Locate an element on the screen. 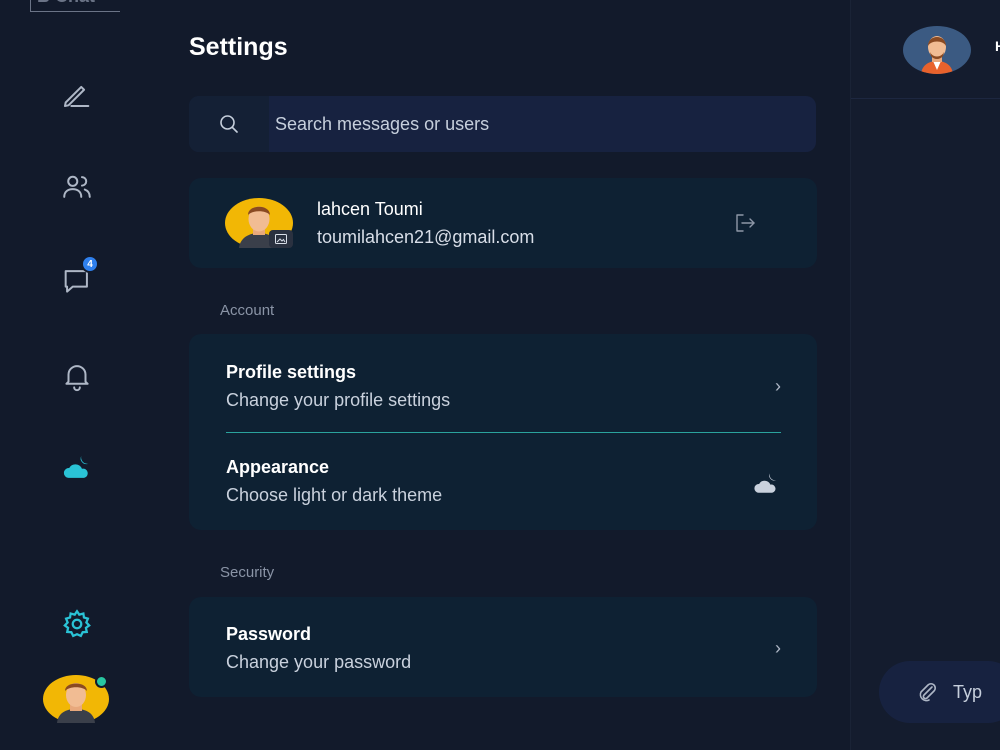 The height and width of the screenshot is (750, 1000). image-icon is located at coordinates (281, 239).